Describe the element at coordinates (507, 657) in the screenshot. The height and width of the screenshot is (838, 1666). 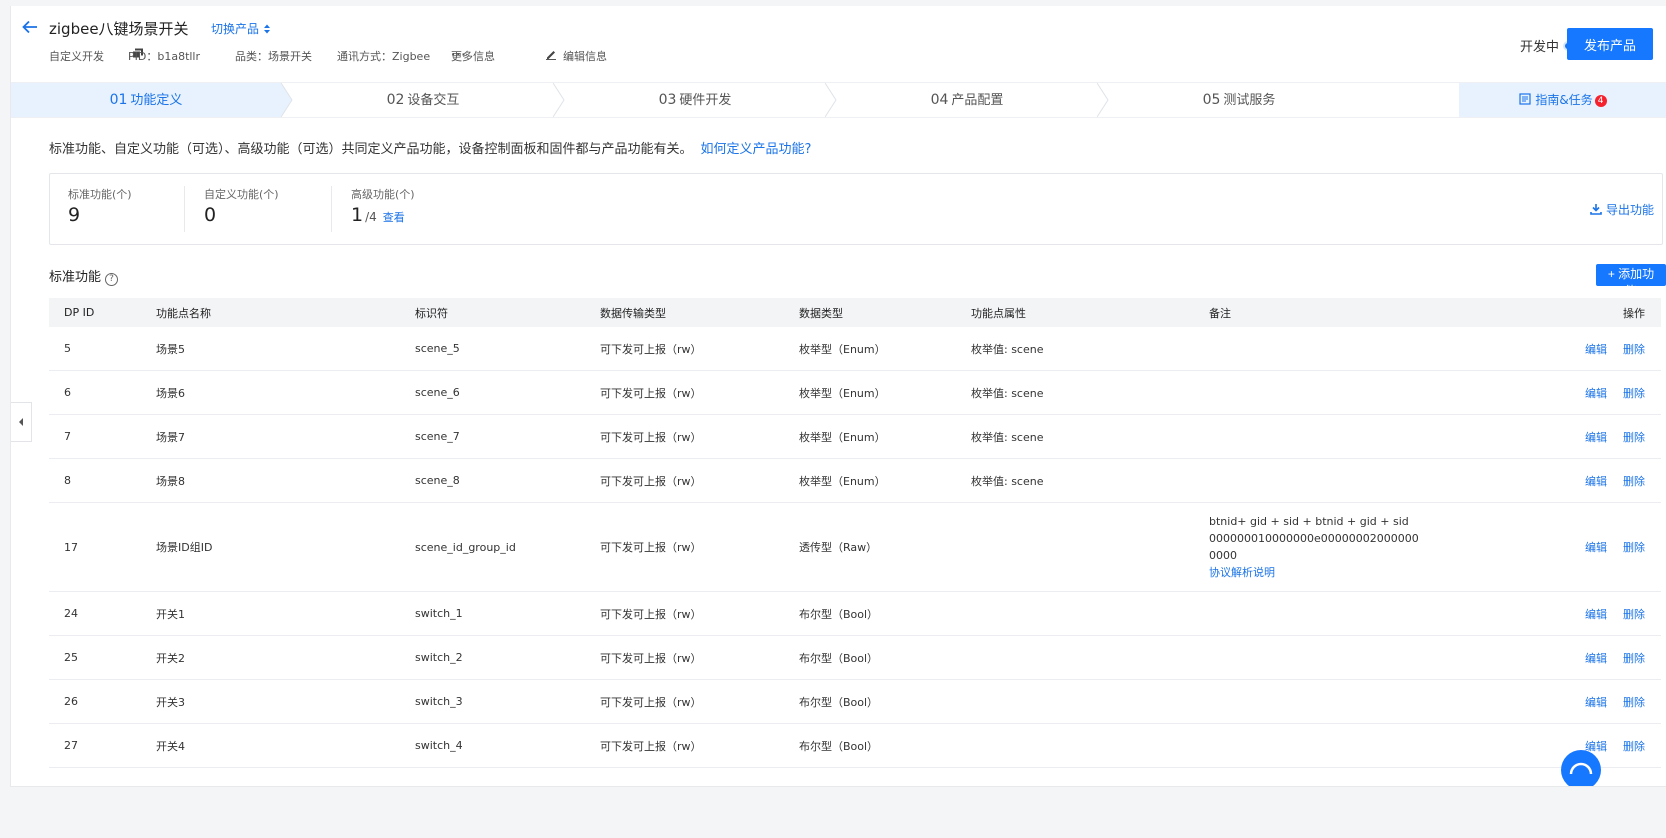
I see `cell-code: switch_2` at that location.